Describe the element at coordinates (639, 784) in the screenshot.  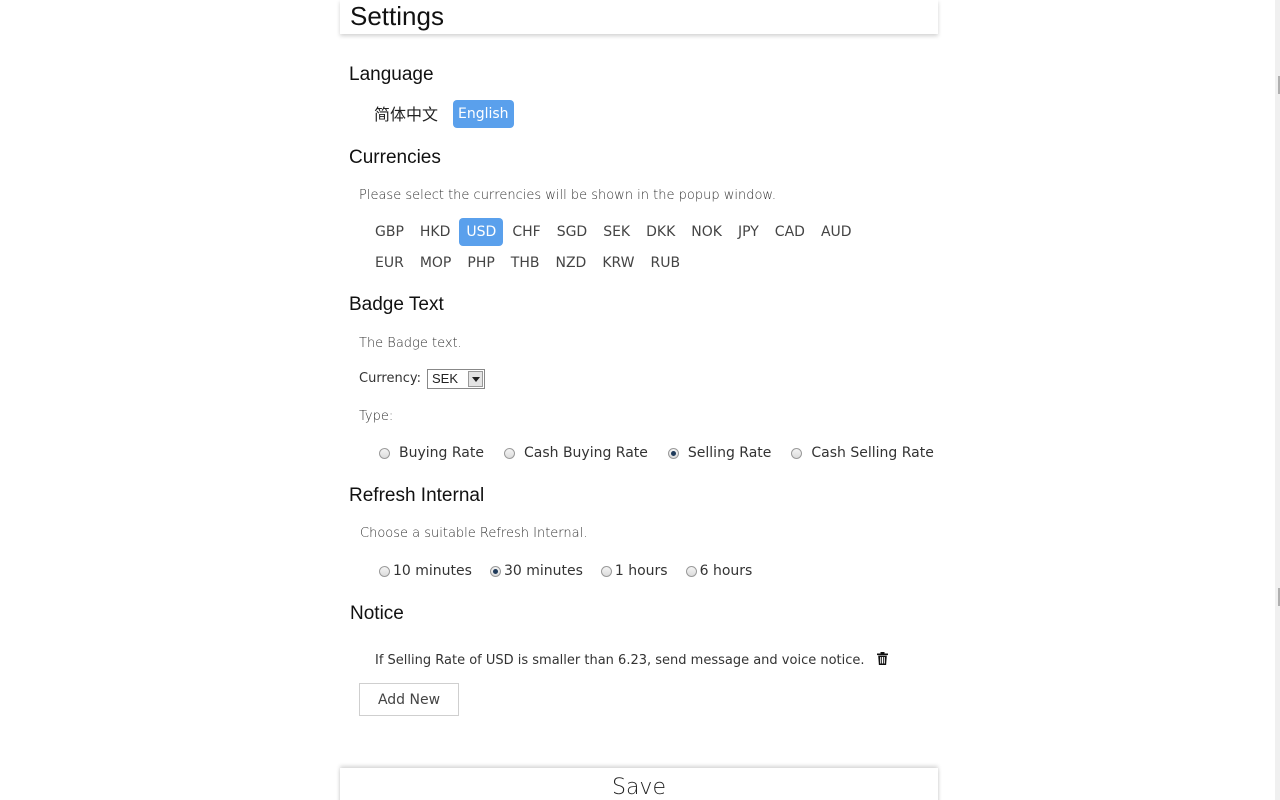
I see `save-button: Save` at that location.